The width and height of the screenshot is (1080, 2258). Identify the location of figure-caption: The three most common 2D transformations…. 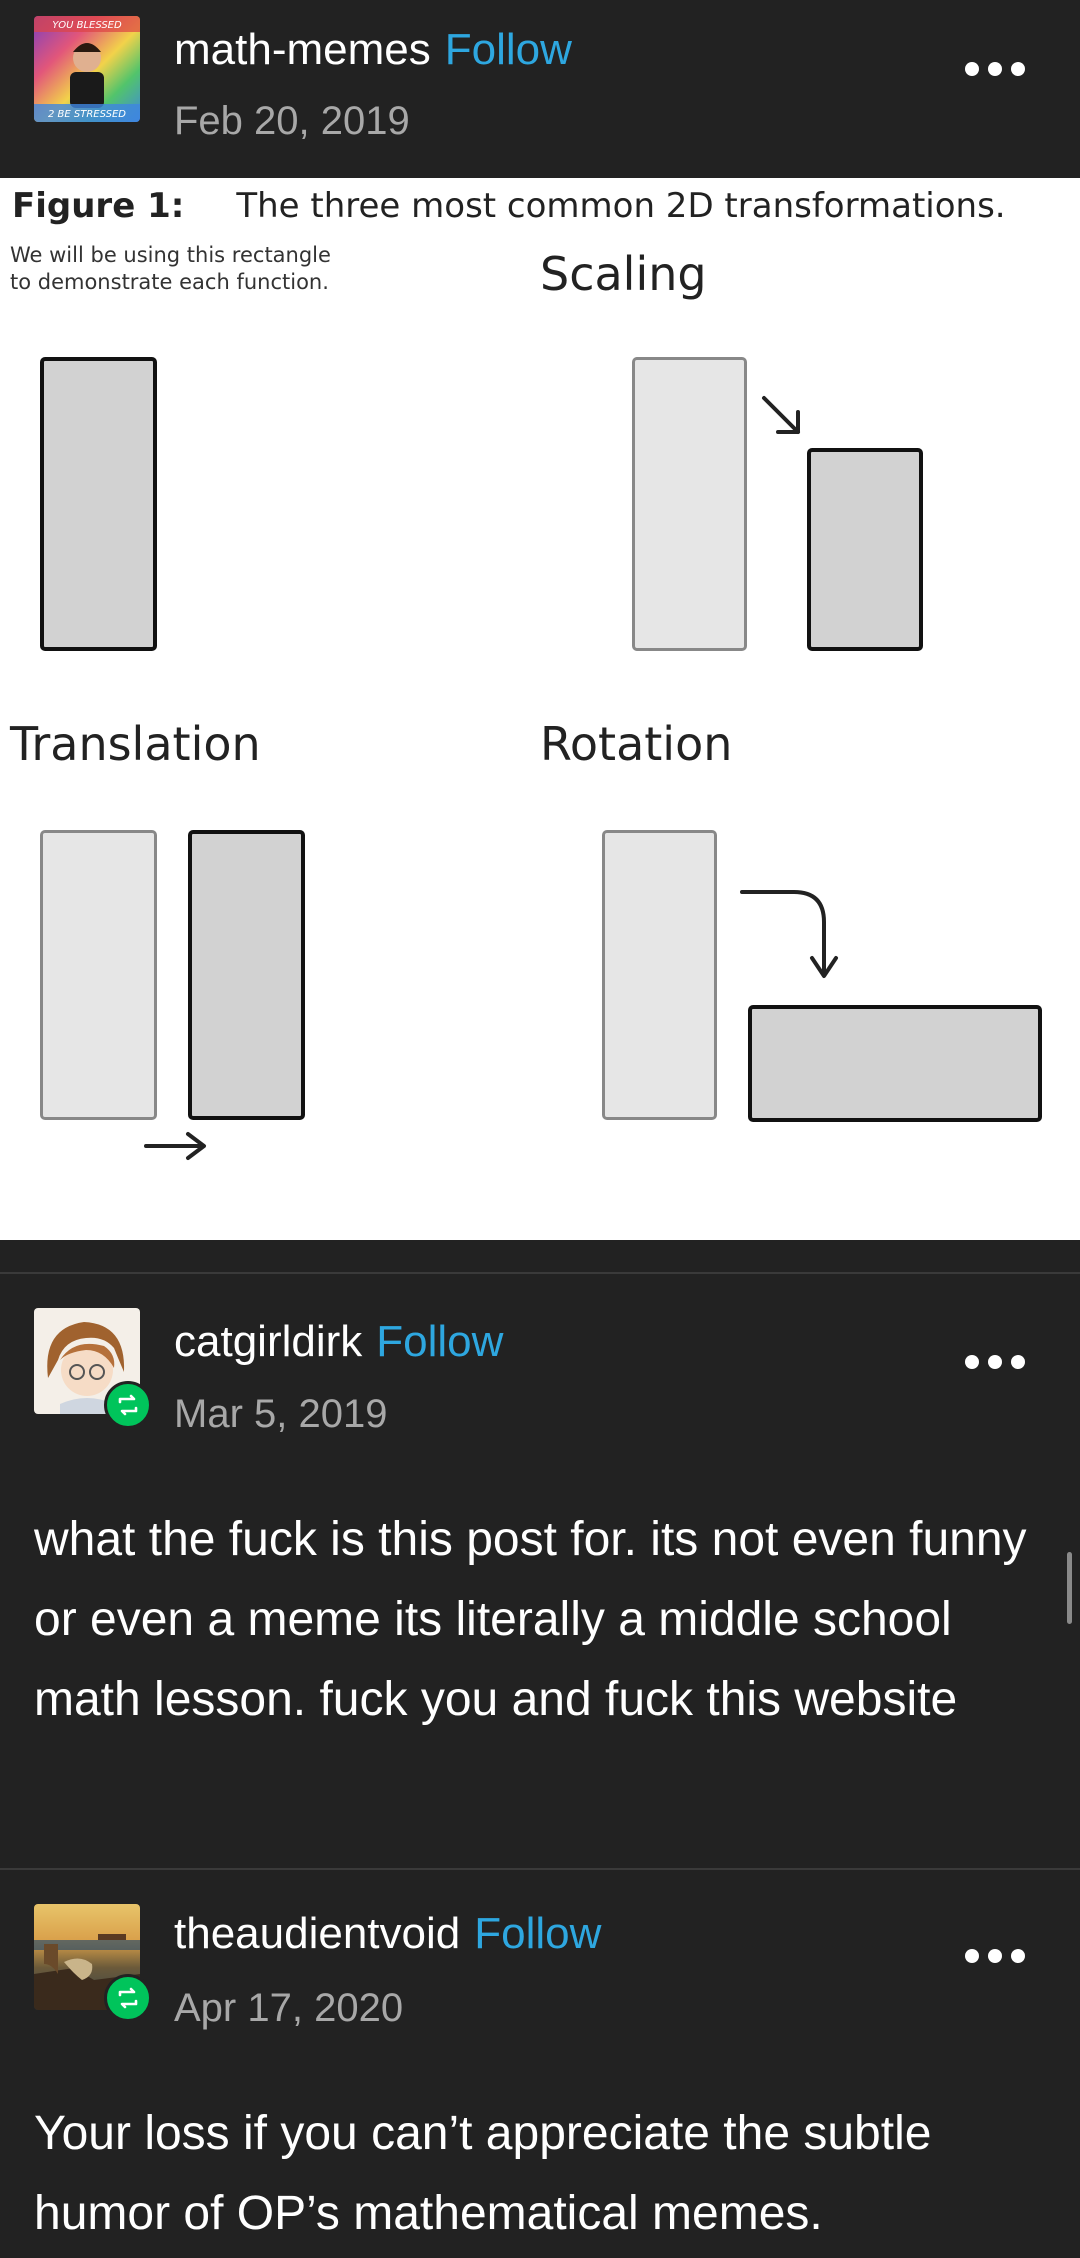
(621, 206).